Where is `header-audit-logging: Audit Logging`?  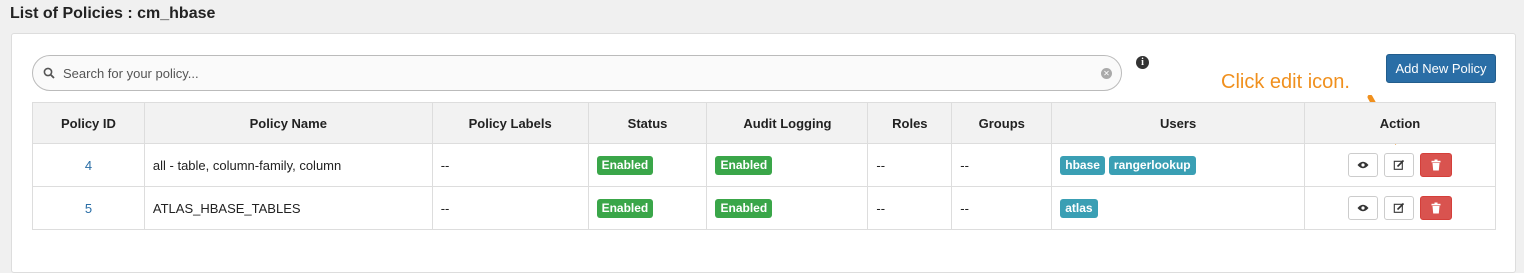 header-audit-logging: Audit Logging is located at coordinates (787, 123).